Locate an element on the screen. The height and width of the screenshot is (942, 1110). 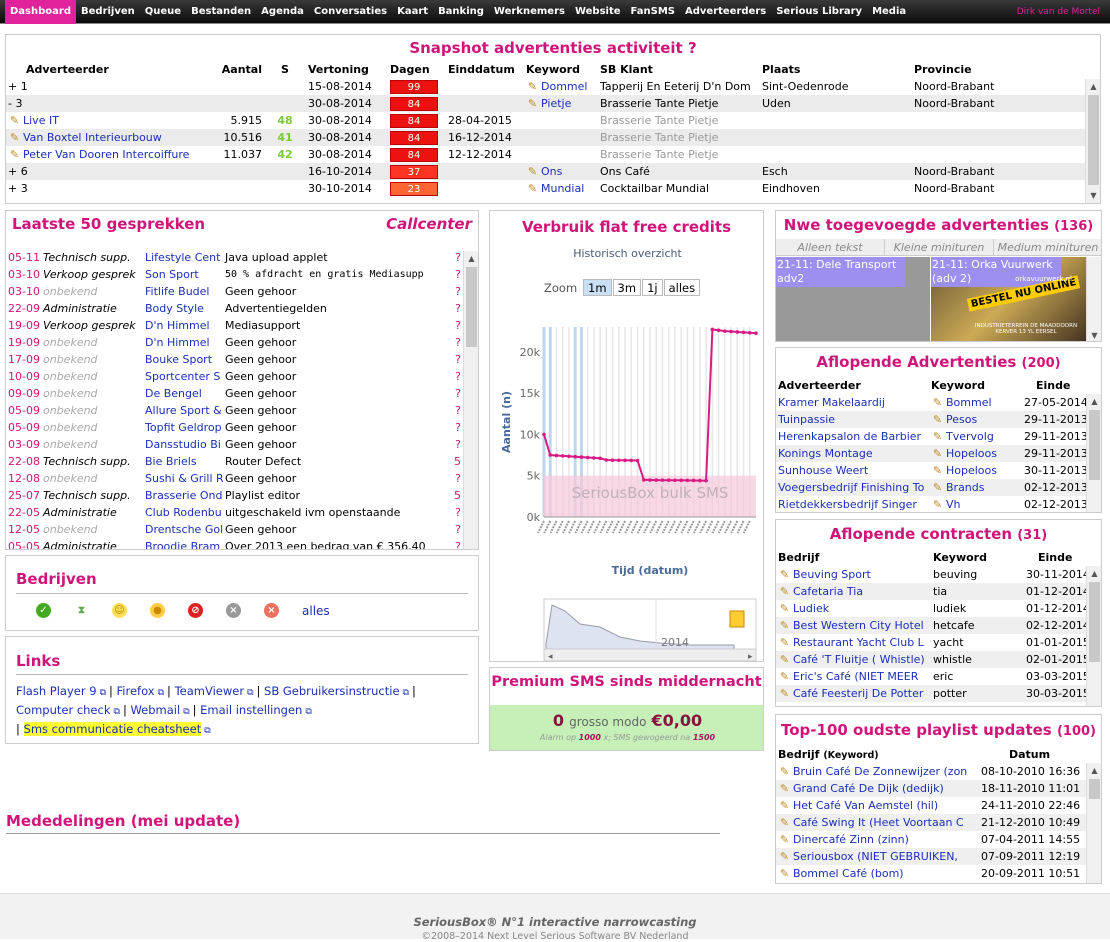
advertiser-link: Live IT is located at coordinates (41, 120).